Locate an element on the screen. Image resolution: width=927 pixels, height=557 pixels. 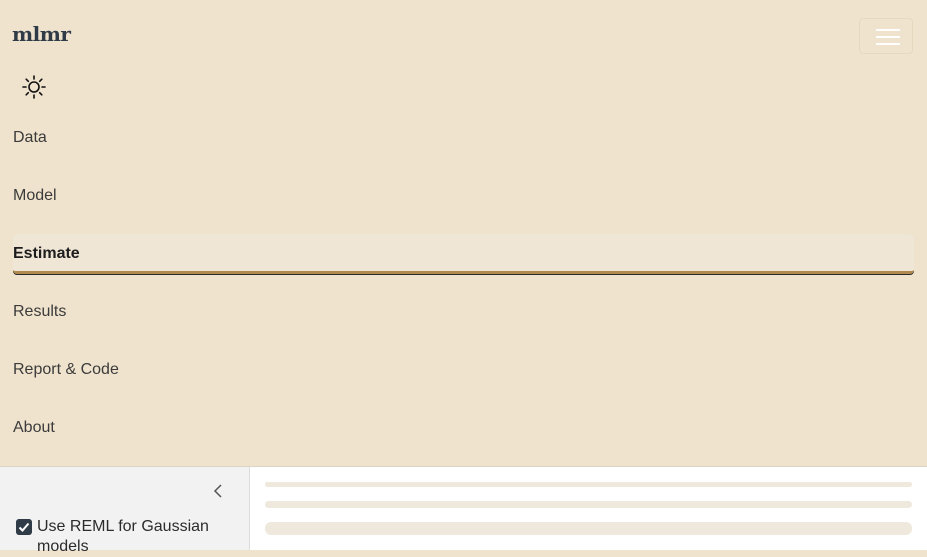
checkmark-icon is located at coordinates (24, 527).